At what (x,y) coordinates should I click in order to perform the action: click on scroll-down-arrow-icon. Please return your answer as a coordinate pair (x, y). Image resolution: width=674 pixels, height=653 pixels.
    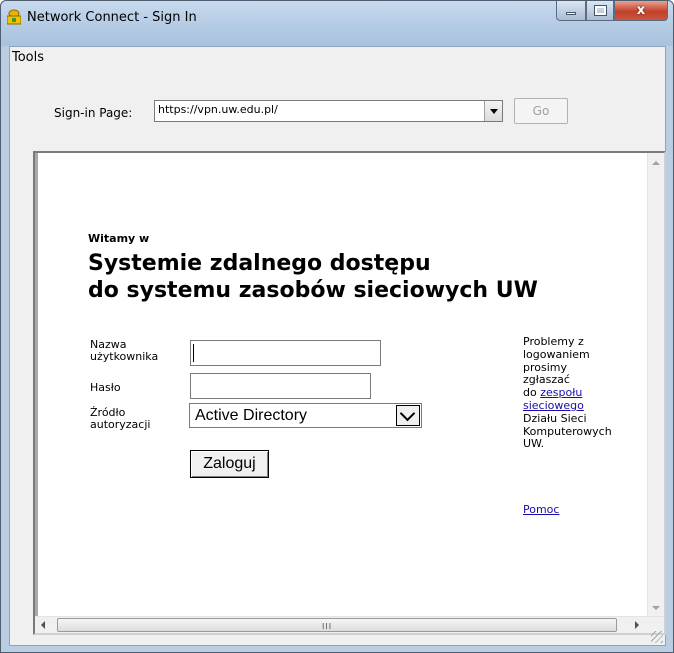
    Looking at the image, I should click on (656, 608).